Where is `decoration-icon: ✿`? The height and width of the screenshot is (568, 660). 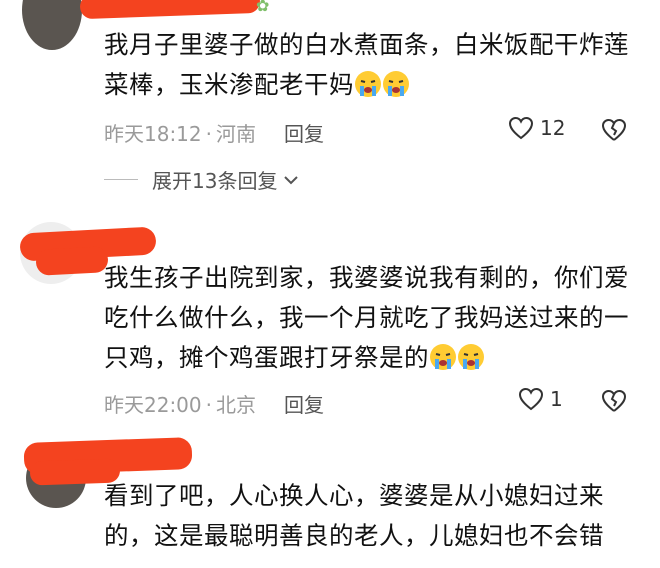
decoration-icon: ✿ is located at coordinates (263, 7).